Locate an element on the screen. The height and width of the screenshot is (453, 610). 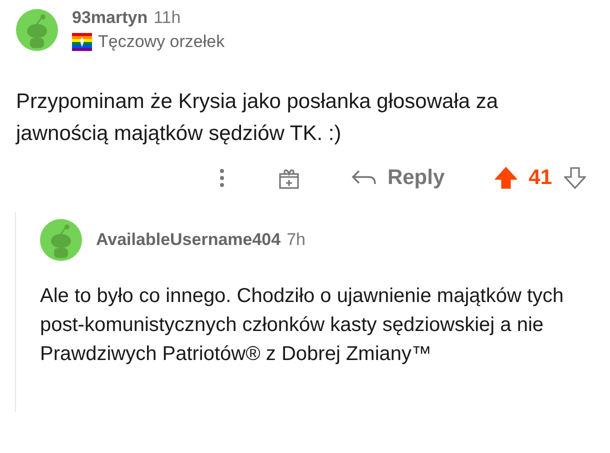
username: AvailableUsername404 is located at coordinates (188, 240).